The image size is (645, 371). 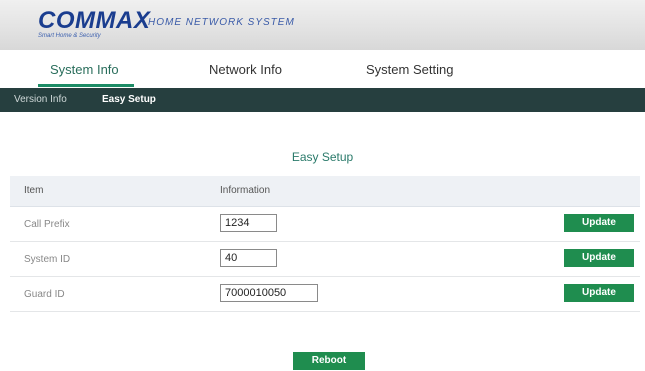 I want to click on call-prefix-input, so click(x=248, y=223).